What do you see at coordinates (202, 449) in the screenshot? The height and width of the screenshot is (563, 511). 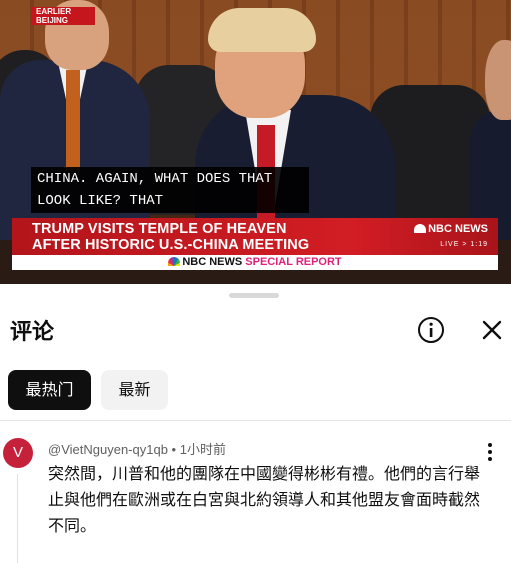 I see `comment-time: 1小时前` at bounding box center [202, 449].